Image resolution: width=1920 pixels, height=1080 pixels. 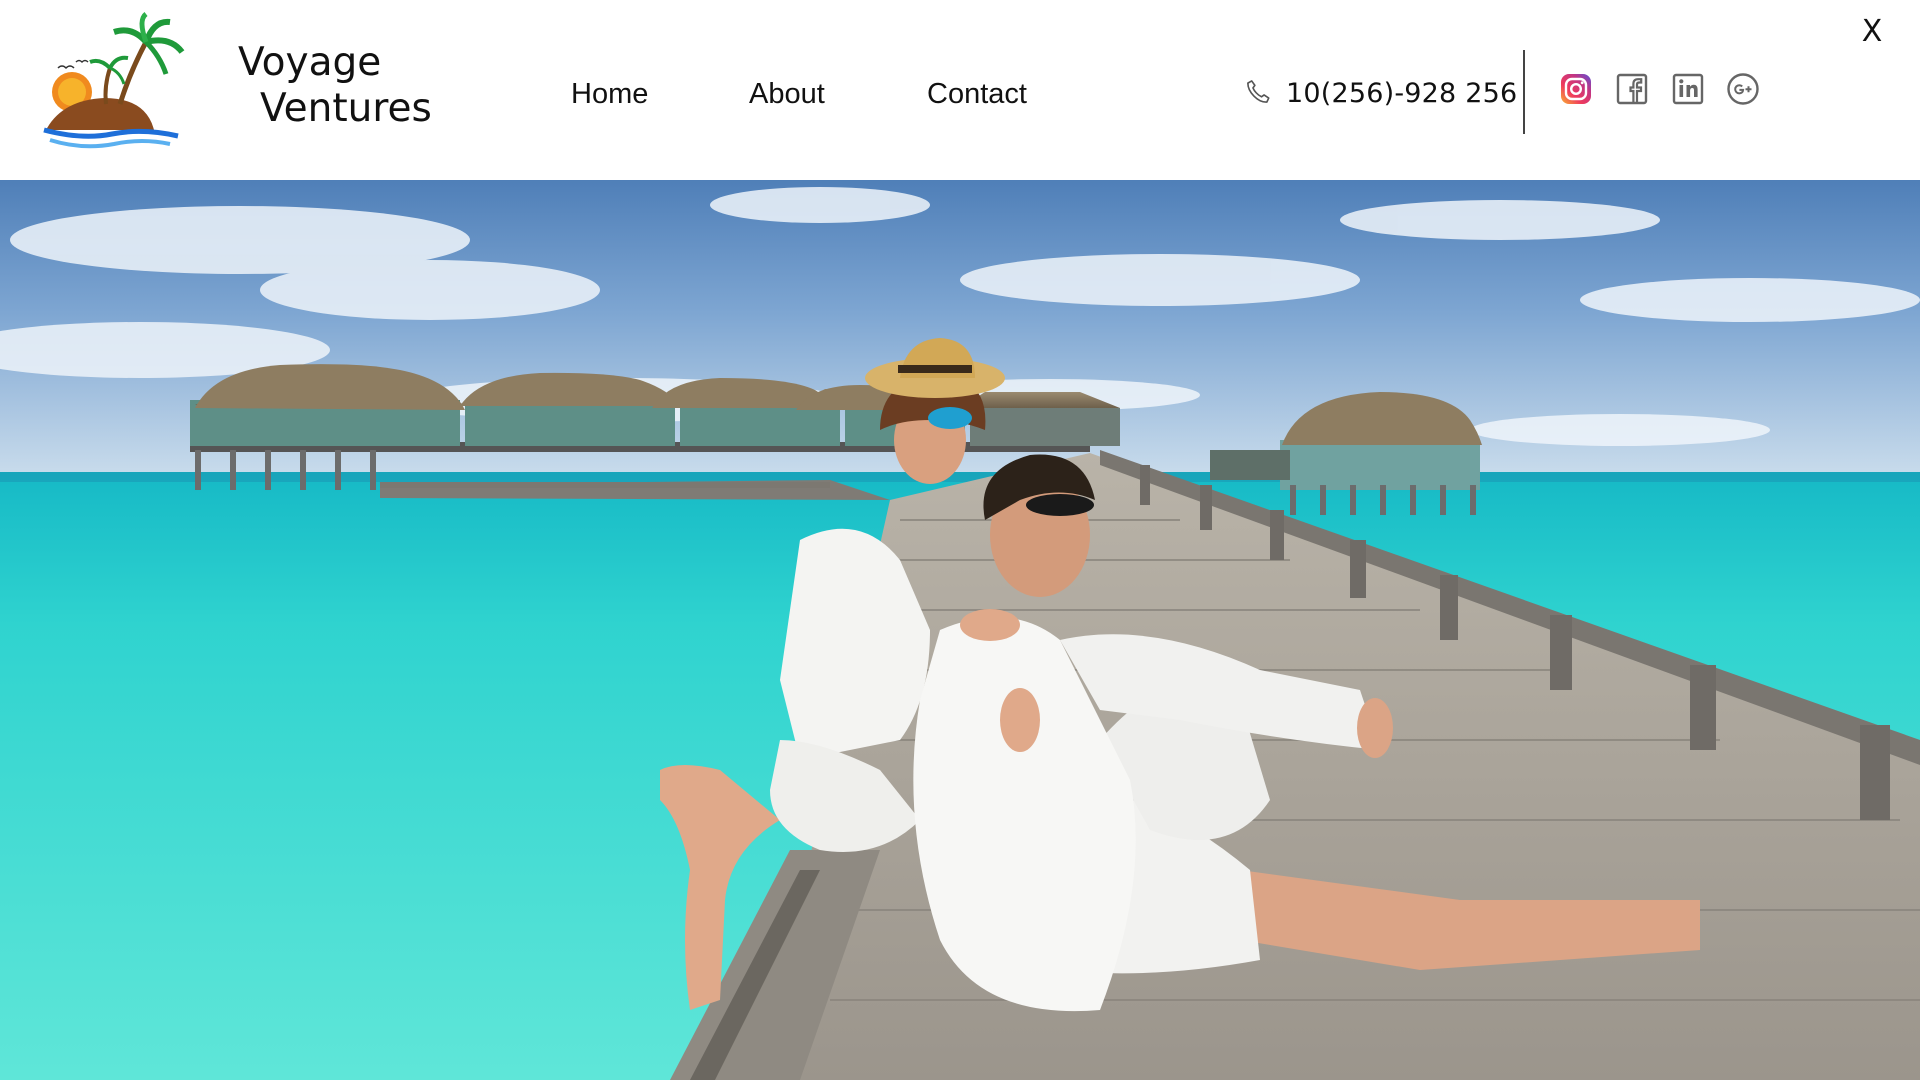 What do you see at coordinates (1258, 91) in the screenshot?
I see `phone-icon` at bounding box center [1258, 91].